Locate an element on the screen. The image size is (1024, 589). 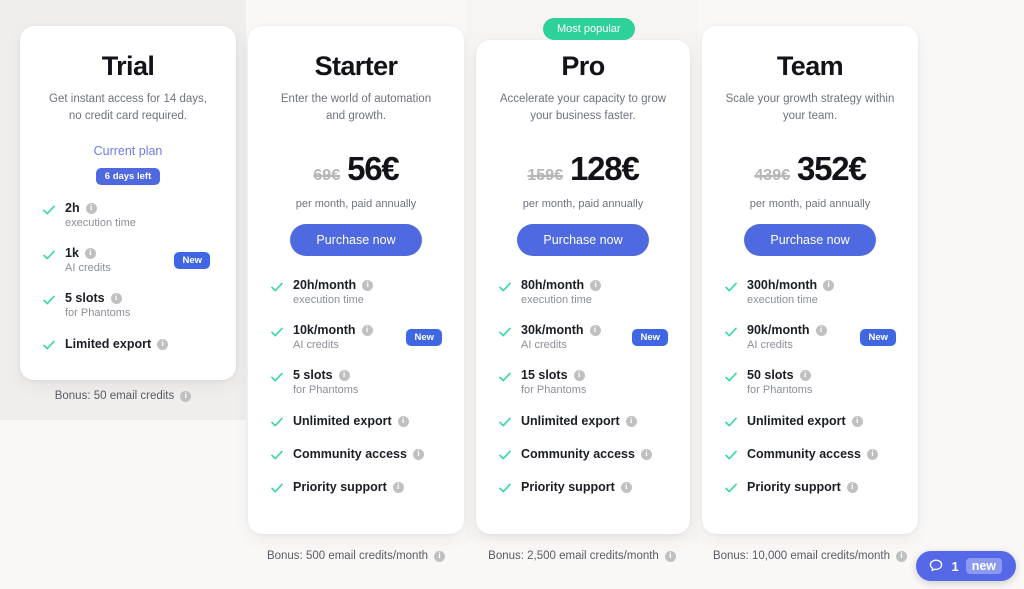
current-plan-link: Current plan is located at coordinates (128, 151).